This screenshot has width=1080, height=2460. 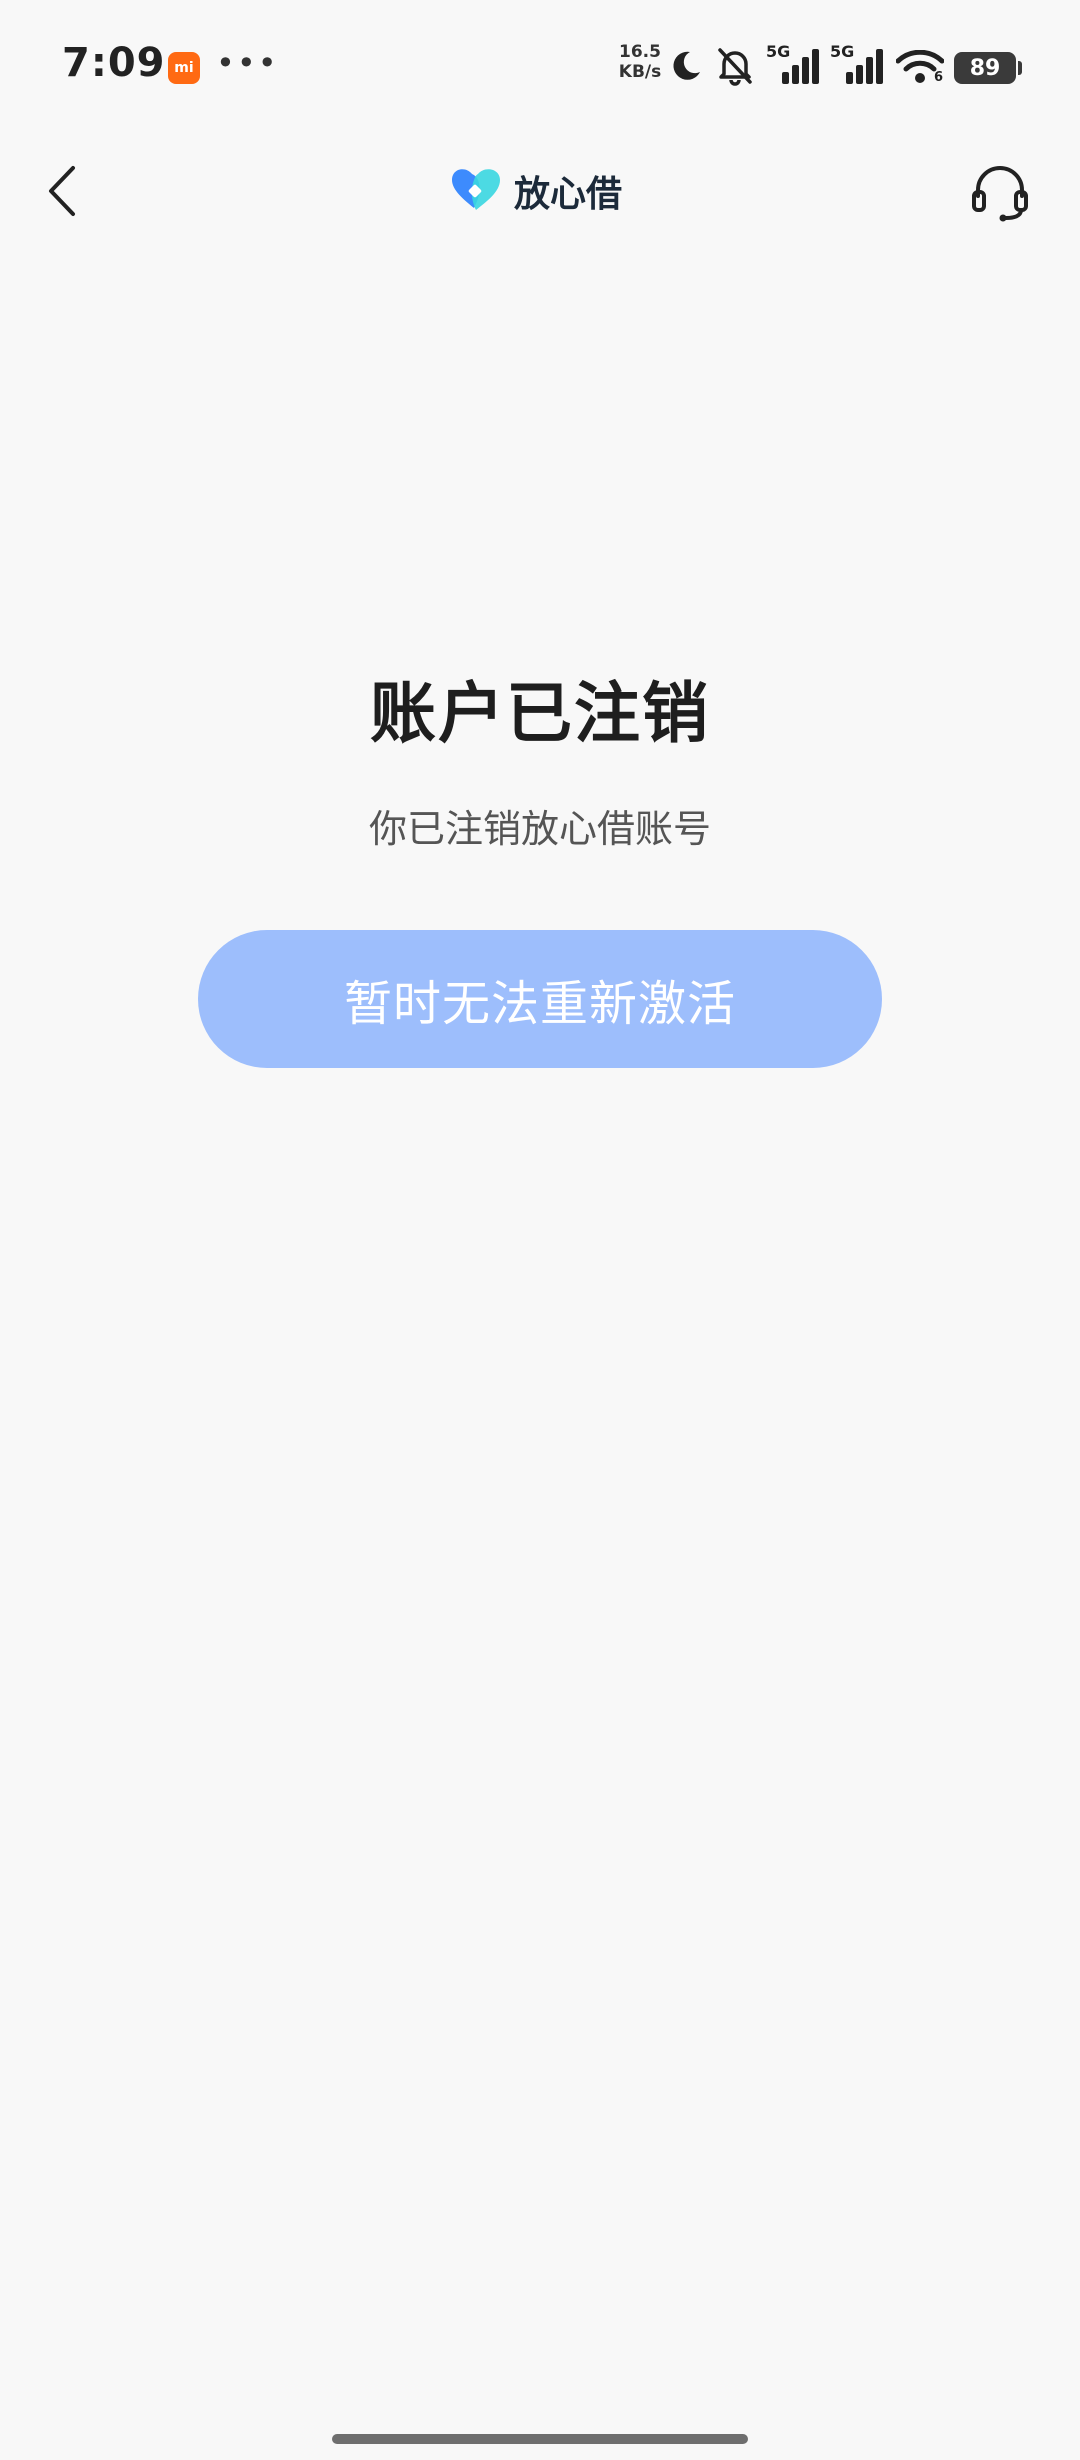 What do you see at coordinates (939, 77) in the screenshot?
I see `wifi-band-label: 6` at bounding box center [939, 77].